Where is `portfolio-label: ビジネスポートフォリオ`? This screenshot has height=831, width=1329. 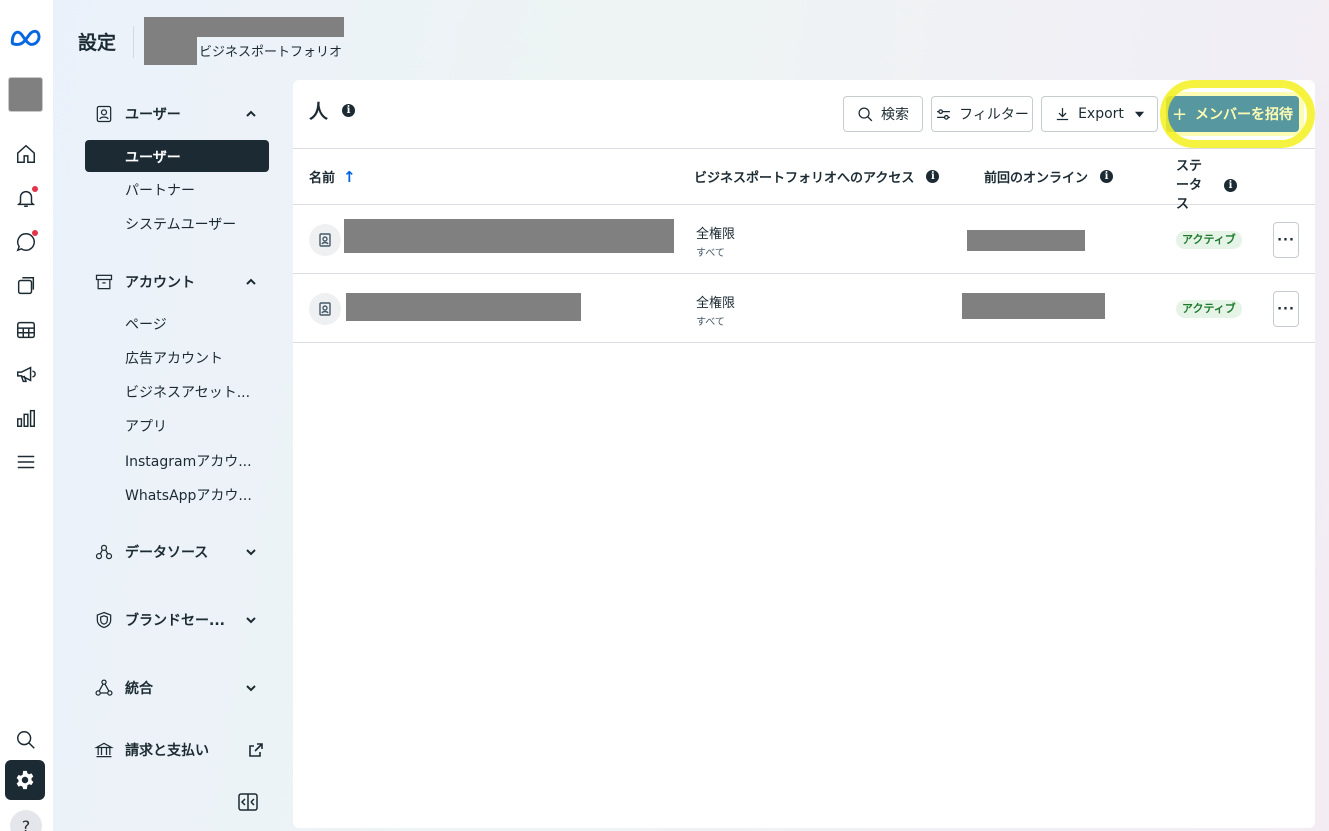
portfolio-label: ビジネスポートフォリオ is located at coordinates (270, 50).